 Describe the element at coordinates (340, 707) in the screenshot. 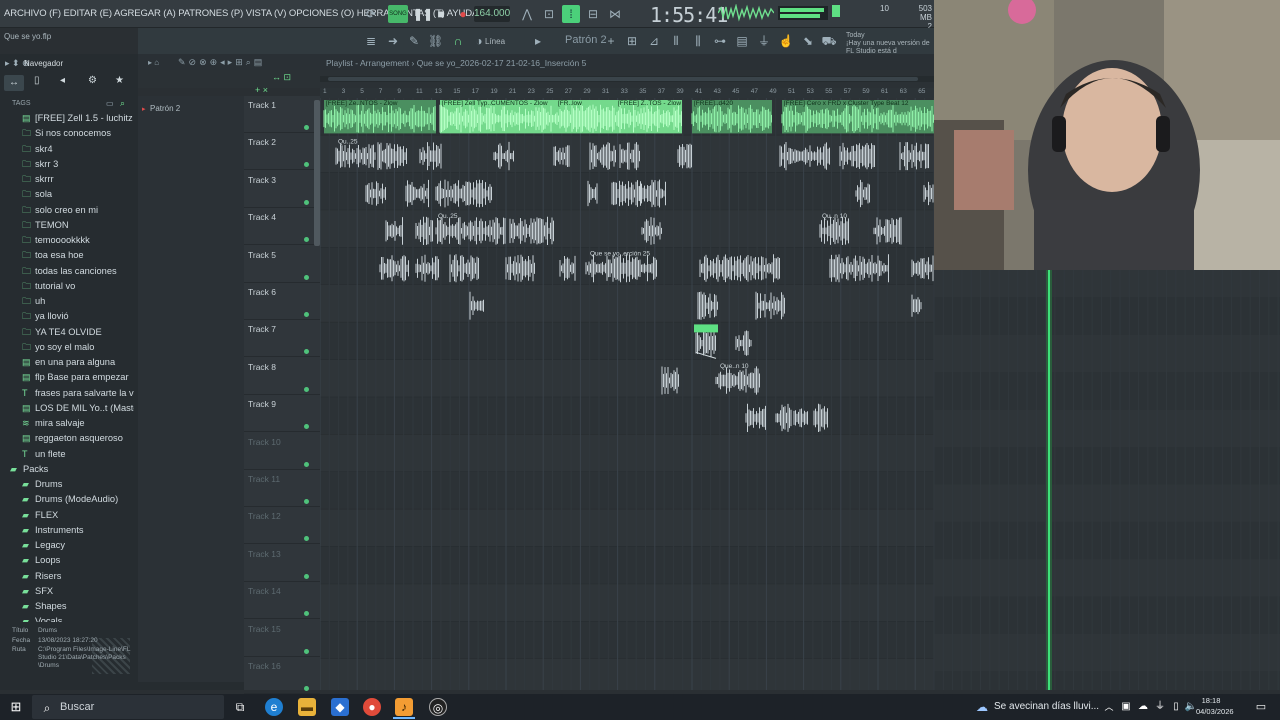

I see `store-icon: ◆` at that location.